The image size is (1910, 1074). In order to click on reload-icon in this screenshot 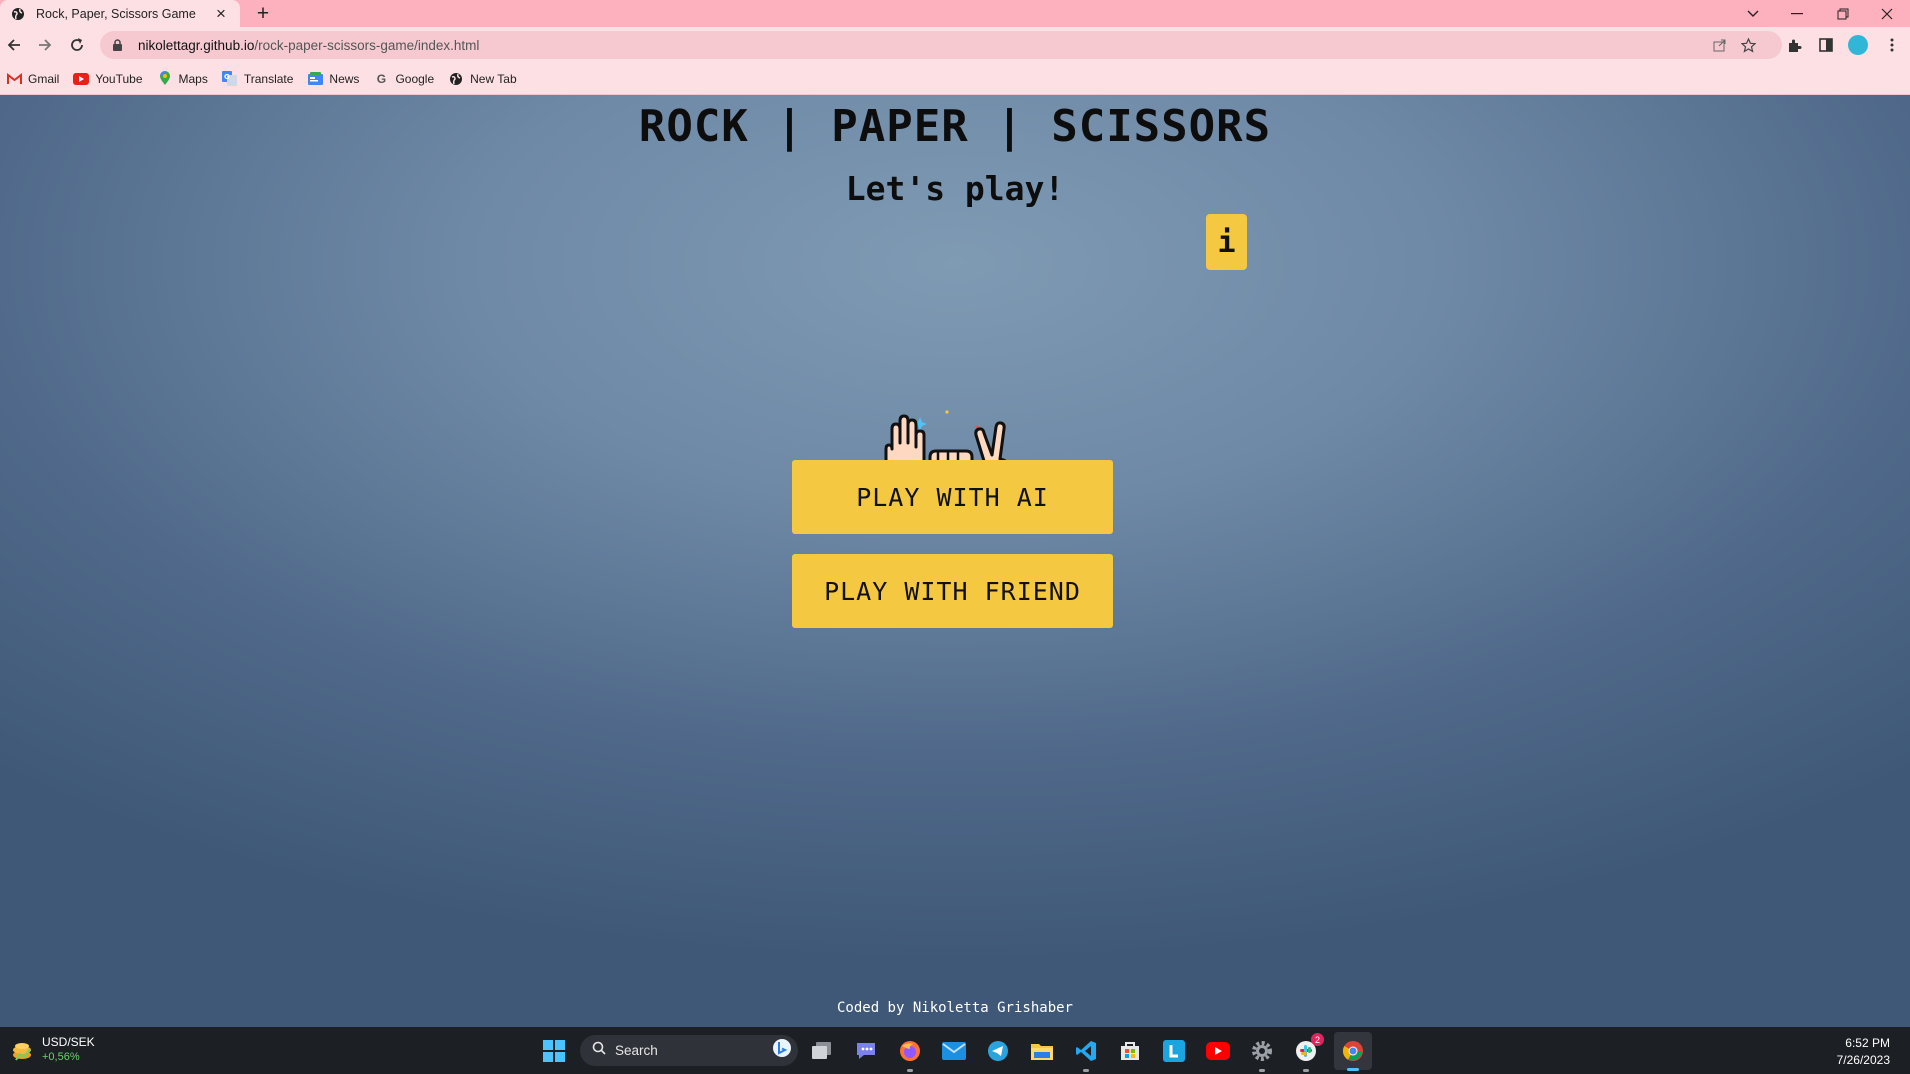, I will do `click(77, 45)`.